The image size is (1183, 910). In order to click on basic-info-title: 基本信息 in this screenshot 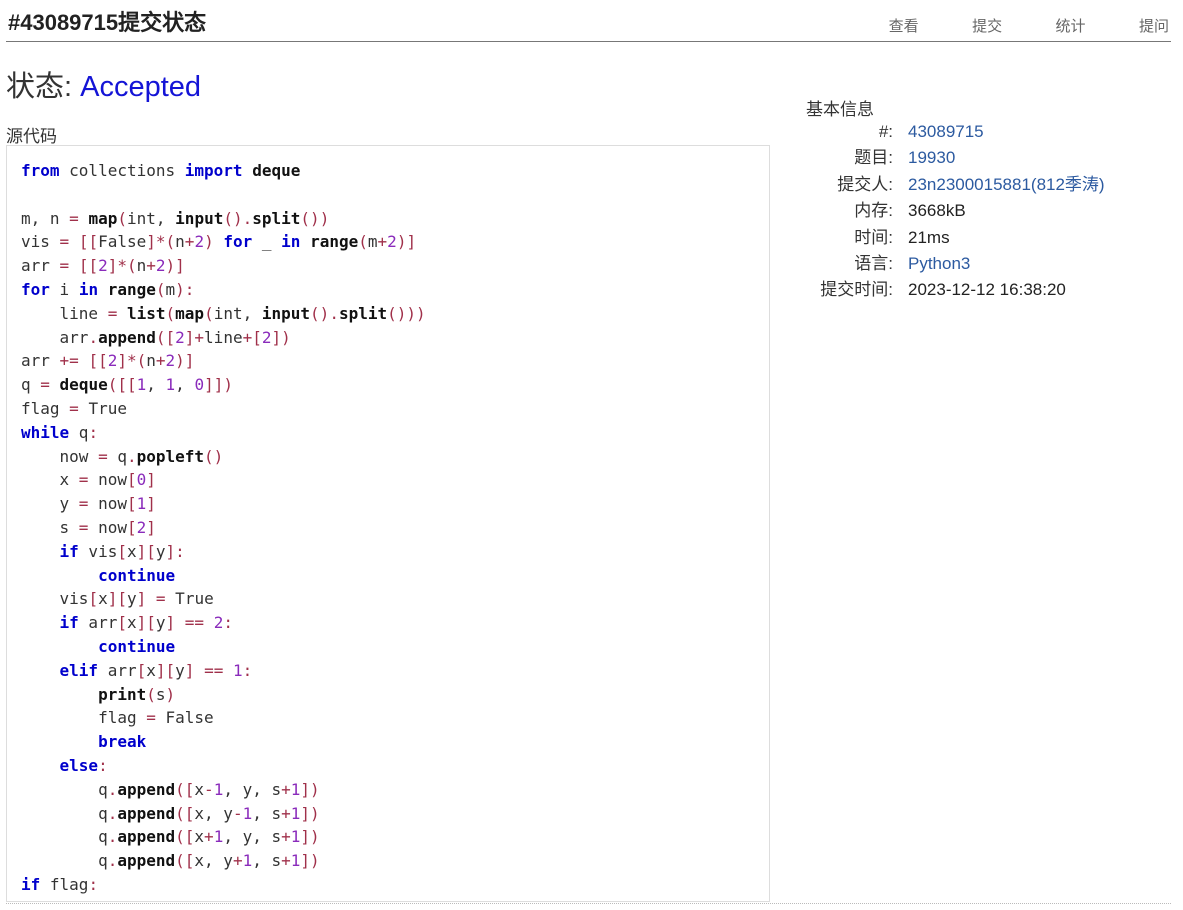, I will do `click(840, 109)`.